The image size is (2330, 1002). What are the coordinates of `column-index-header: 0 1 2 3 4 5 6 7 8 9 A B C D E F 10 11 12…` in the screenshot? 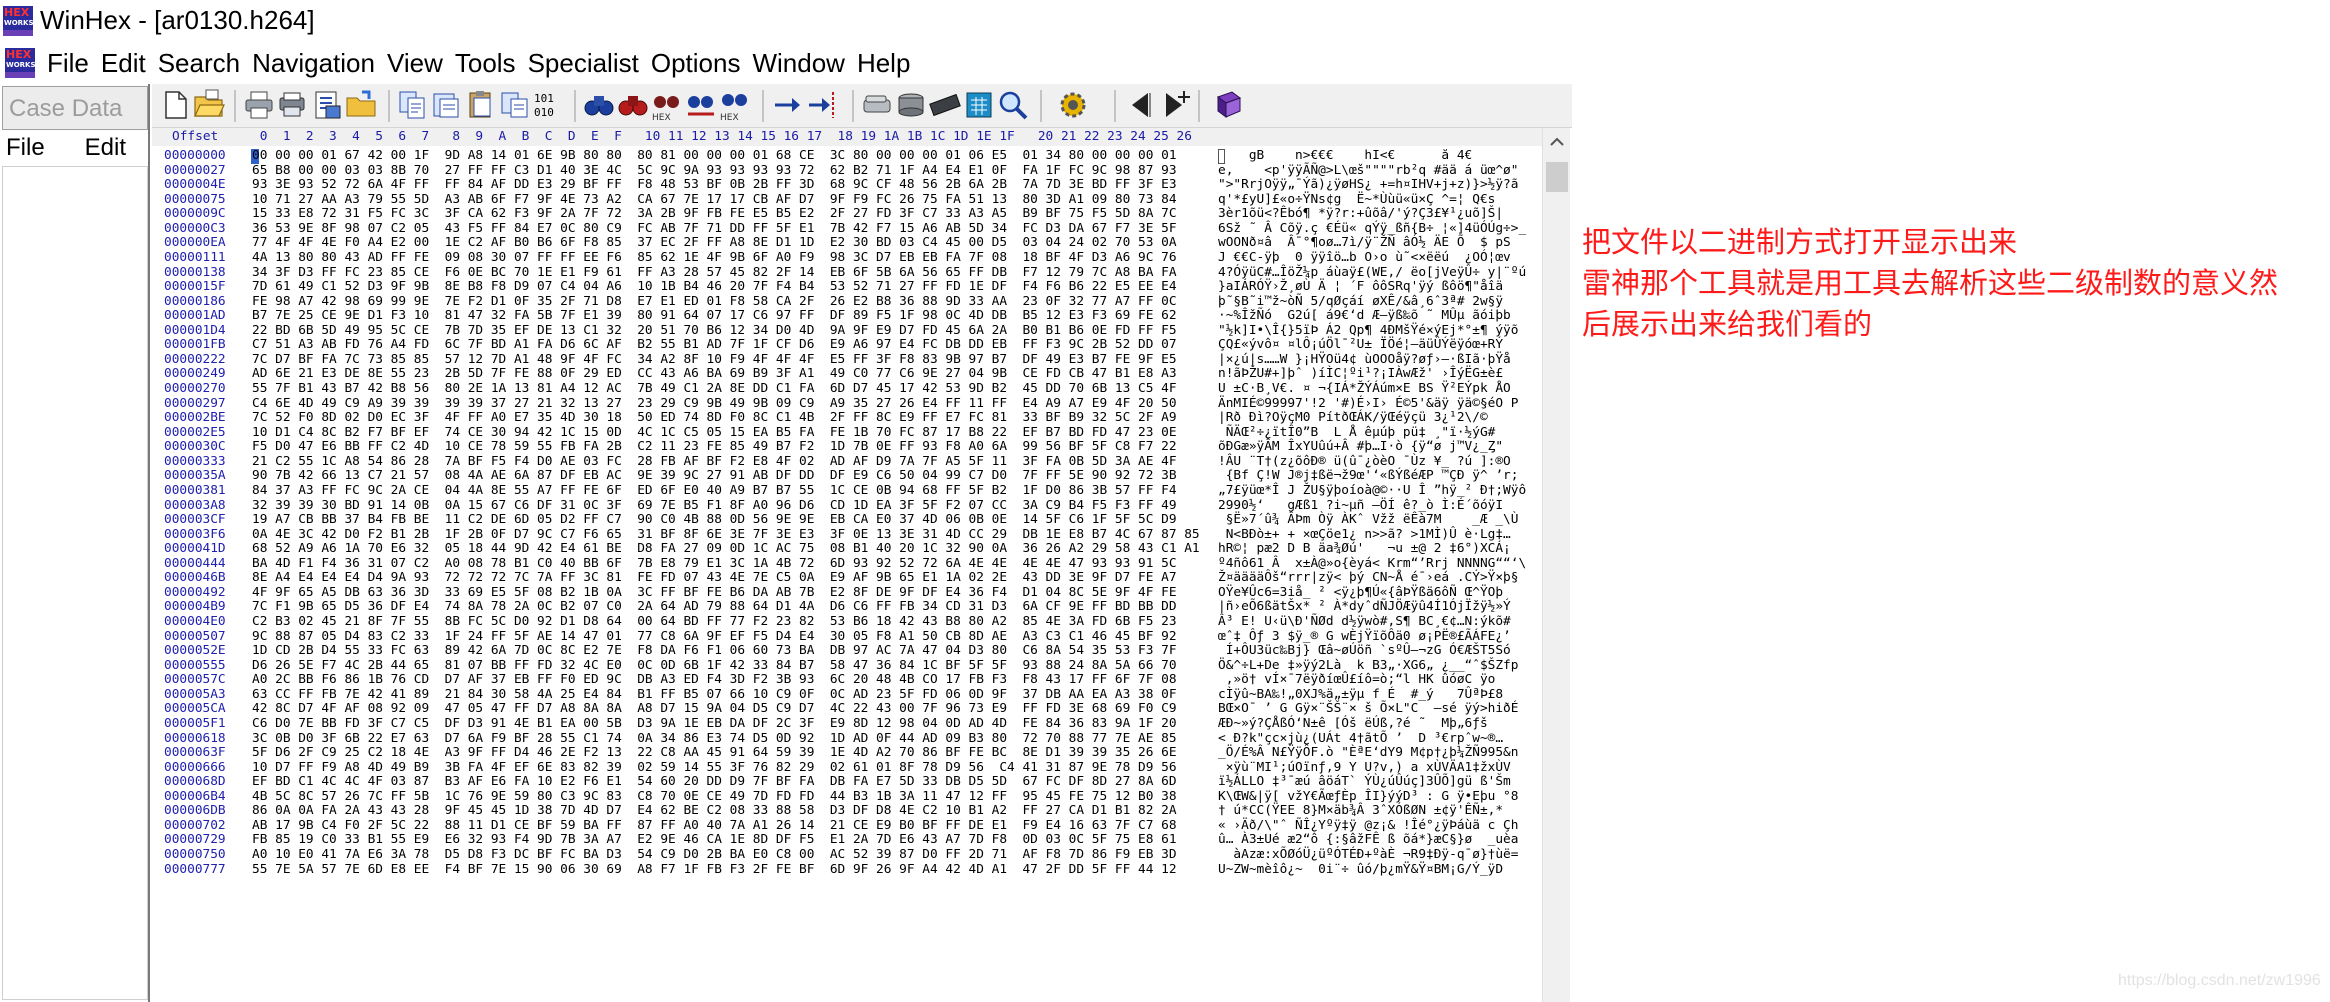 It's located at (722, 136).